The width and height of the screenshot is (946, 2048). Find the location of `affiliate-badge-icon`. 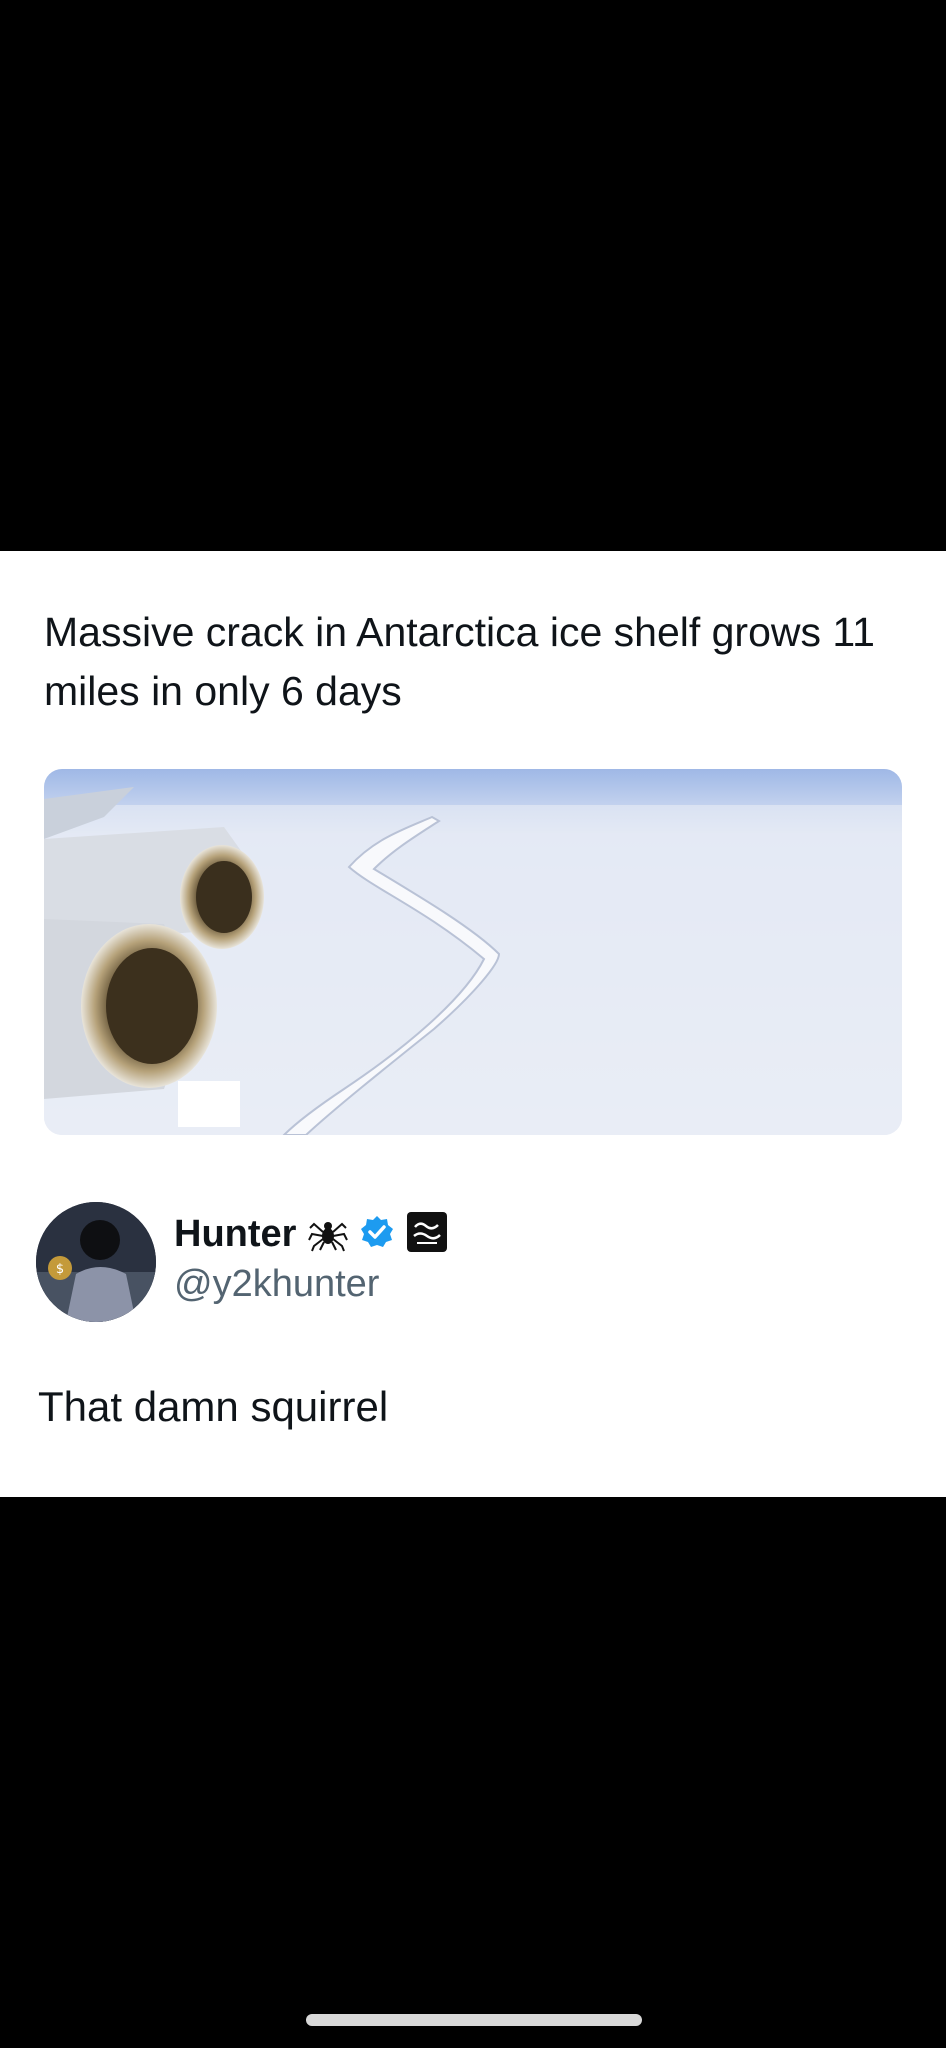

affiliate-badge-icon is located at coordinates (427, 1234).